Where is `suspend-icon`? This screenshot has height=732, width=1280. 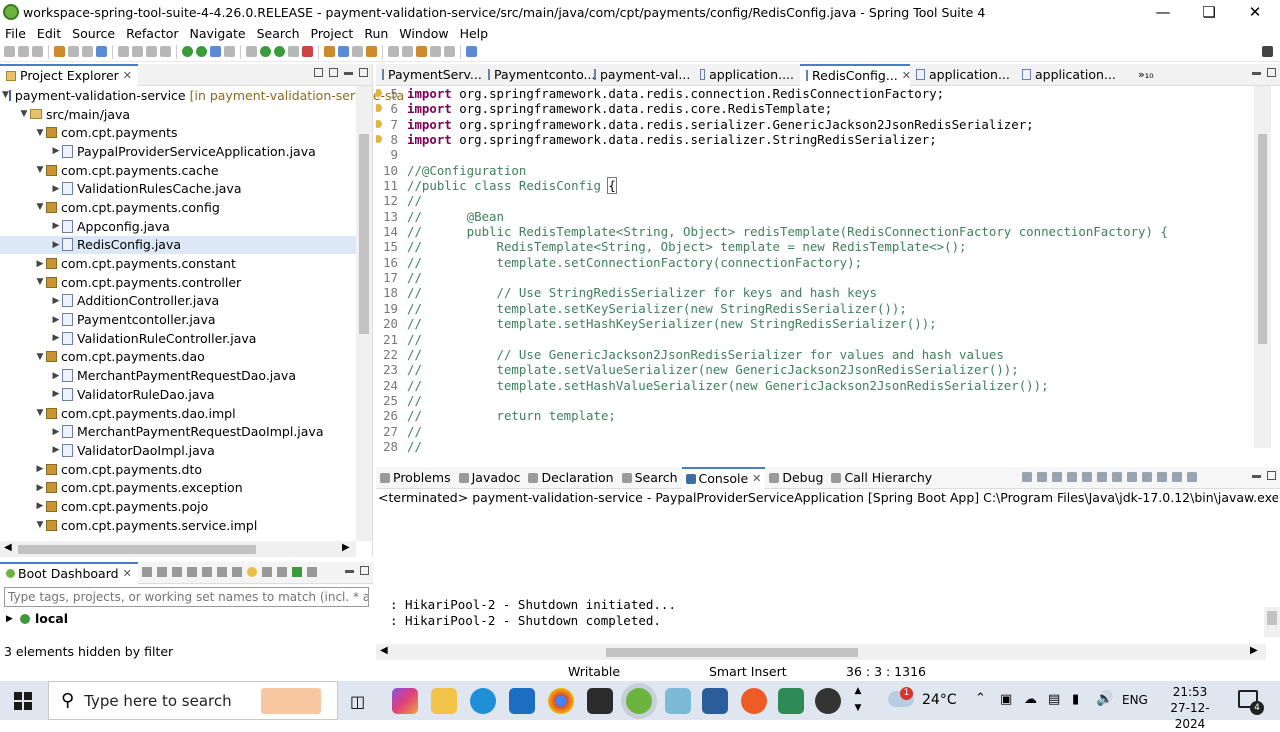
suspend-icon is located at coordinates (151, 51).